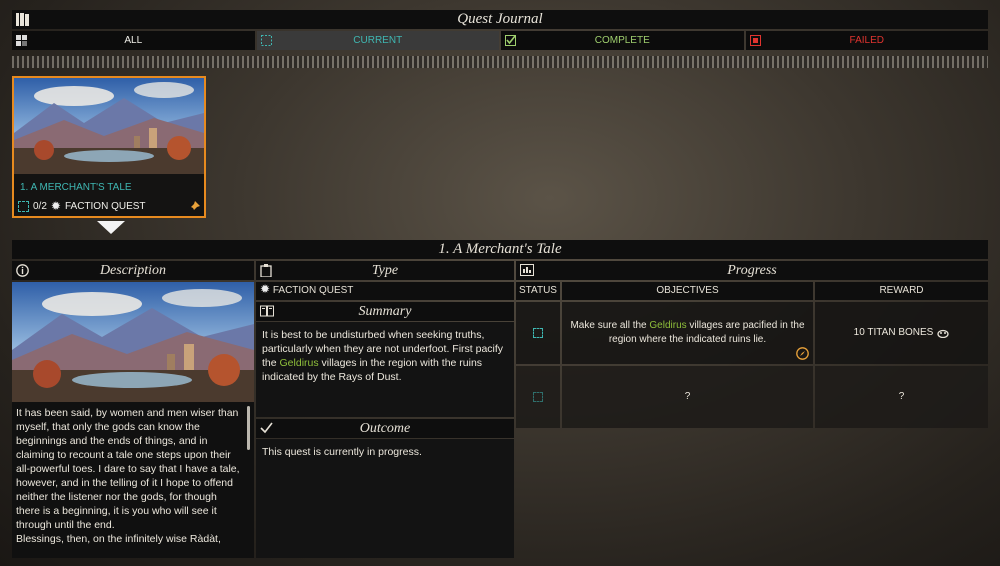 This screenshot has height=566, width=1000. Describe the element at coordinates (313, 290) in the screenshot. I see `quest-type: FACTION QUEST` at that location.